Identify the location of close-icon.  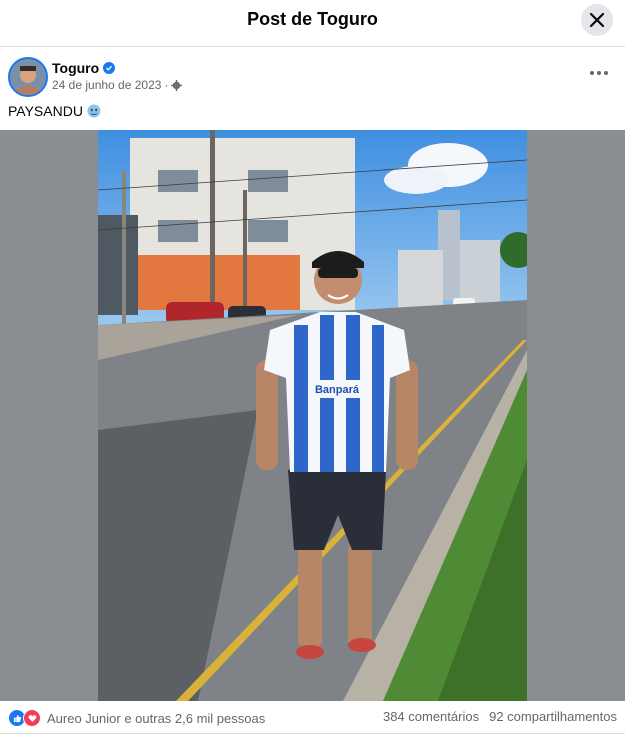
(597, 20).